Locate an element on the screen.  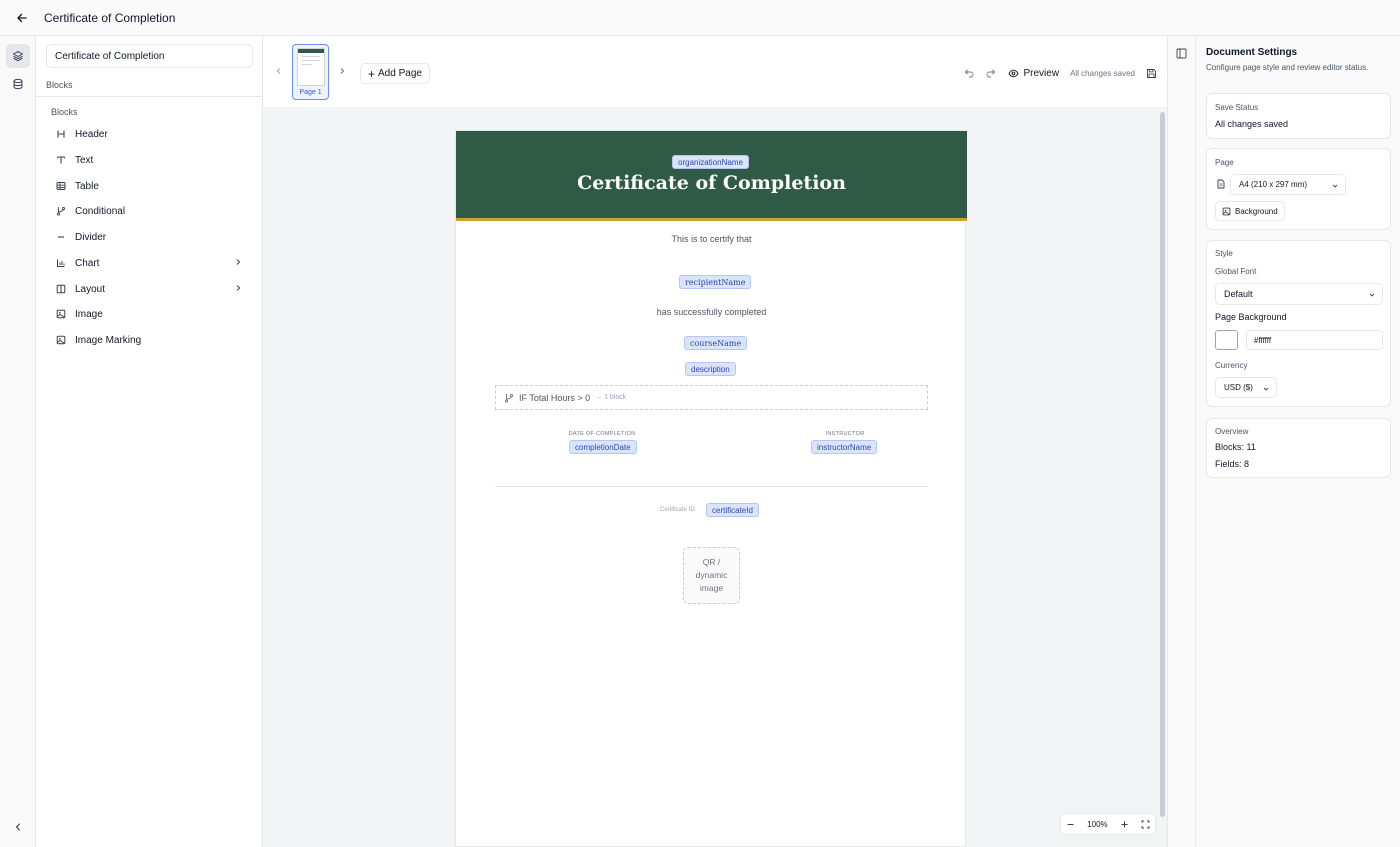
section-divider is located at coordinates (149, 96).